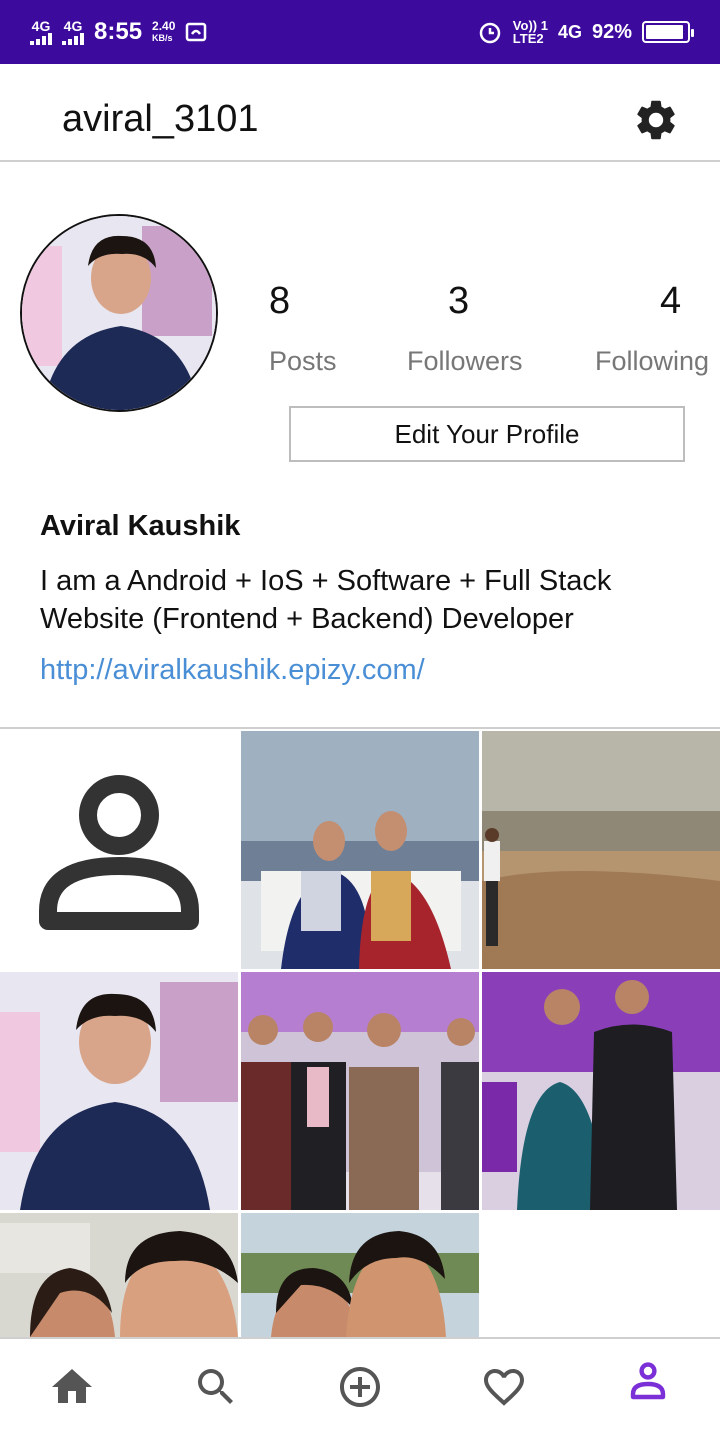  Describe the element at coordinates (280, 301) in the screenshot. I see `posts-count: 8` at that location.